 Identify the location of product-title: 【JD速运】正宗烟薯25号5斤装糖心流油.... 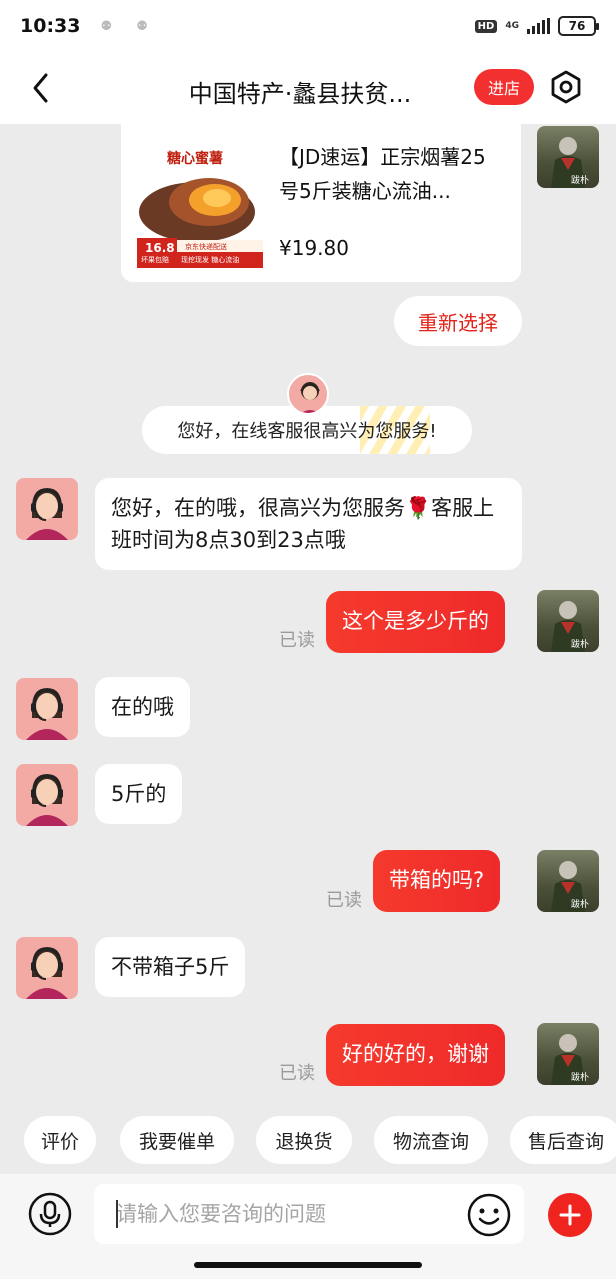
(389, 174).